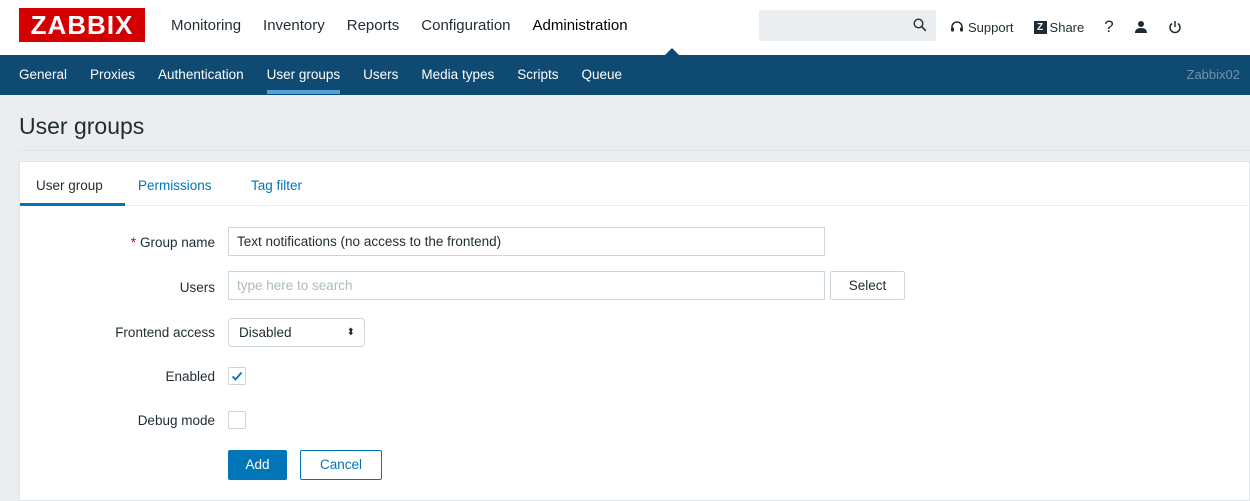 Image resolution: width=1250 pixels, height=501 pixels. Describe the element at coordinates (957, 26) in the screenshot. I see `headset-icon` at that location.